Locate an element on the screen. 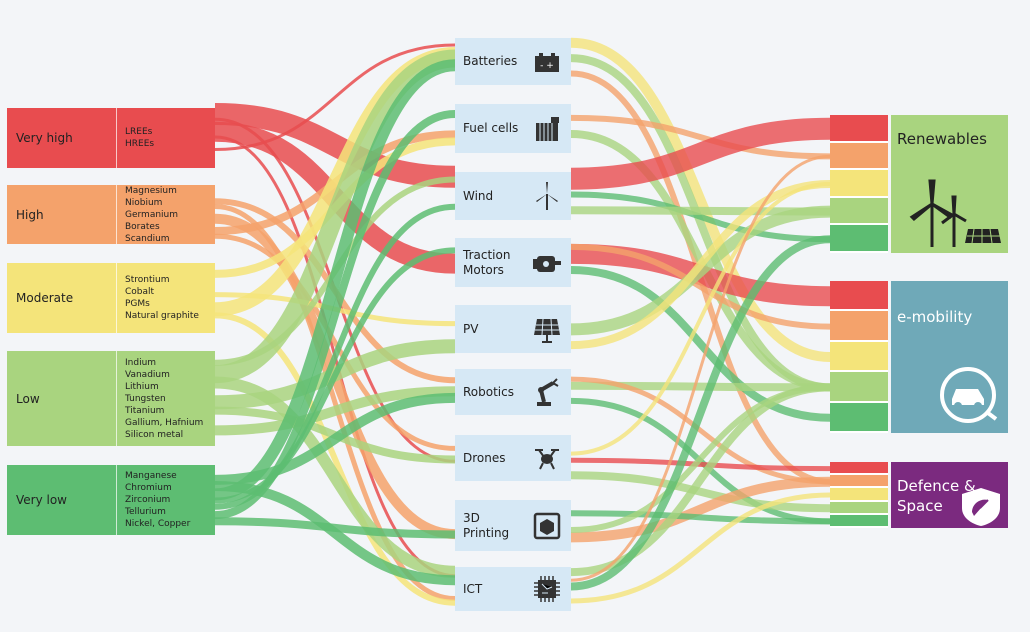 This screenshot has height=632, width=1030. technology-node: Wind is located at coordinates (513, 196).